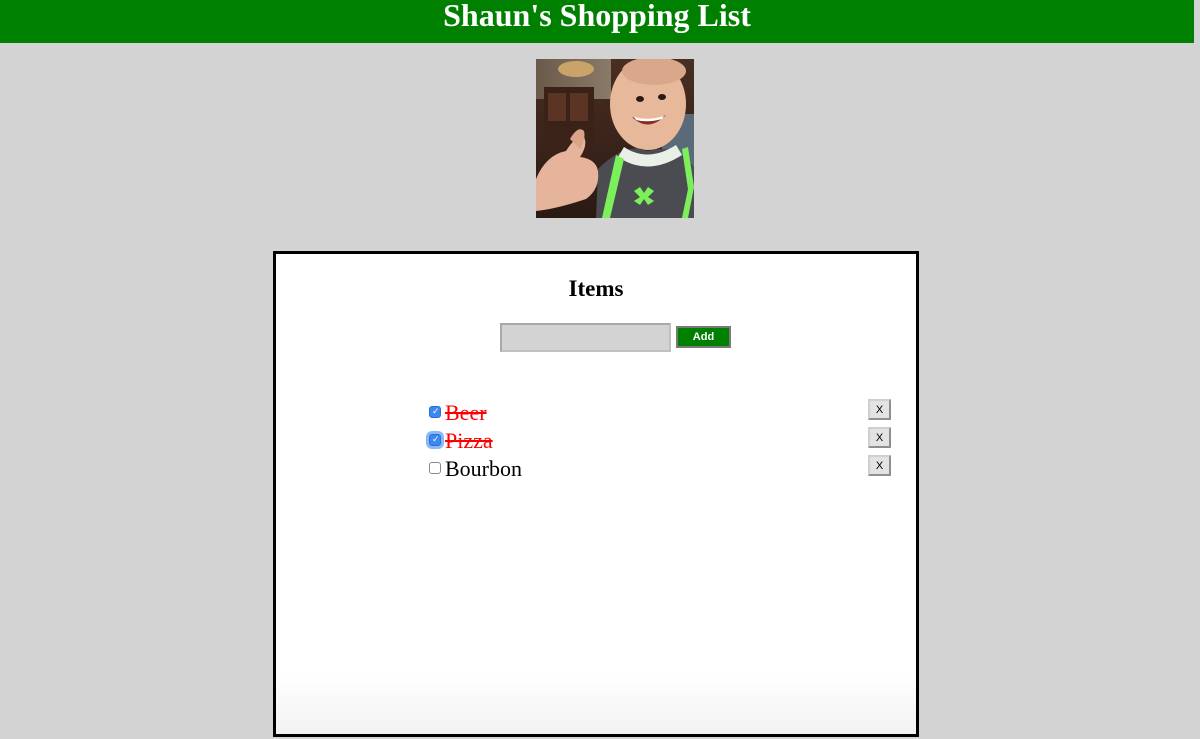  I want to click on page-header: Shaun's Shopping List, so click(597, 21).